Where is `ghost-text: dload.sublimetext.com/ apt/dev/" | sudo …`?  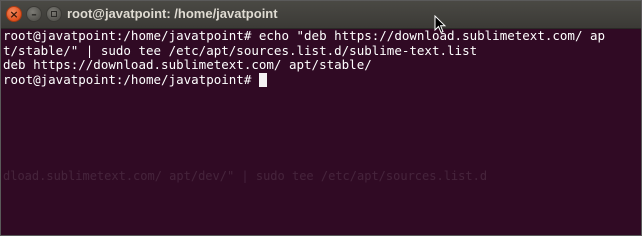
ghost-text: dload.sublimetext.com/ apt/dev/" | sudo … is located at coordinates (245, 176).